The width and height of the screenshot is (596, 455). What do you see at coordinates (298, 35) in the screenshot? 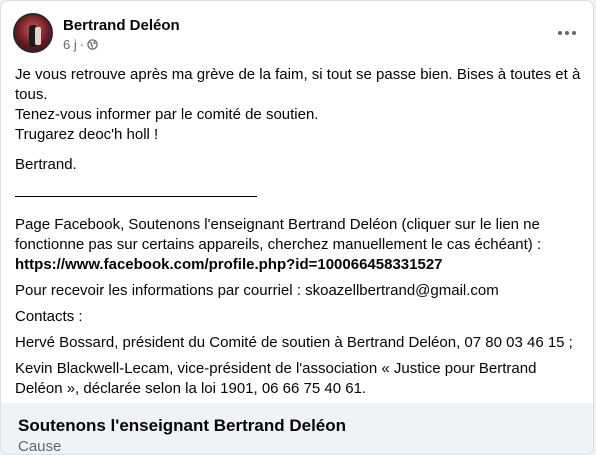
I see `post-header: Bertrand Deléon 6 j ·` at bounding box center [298, 35].